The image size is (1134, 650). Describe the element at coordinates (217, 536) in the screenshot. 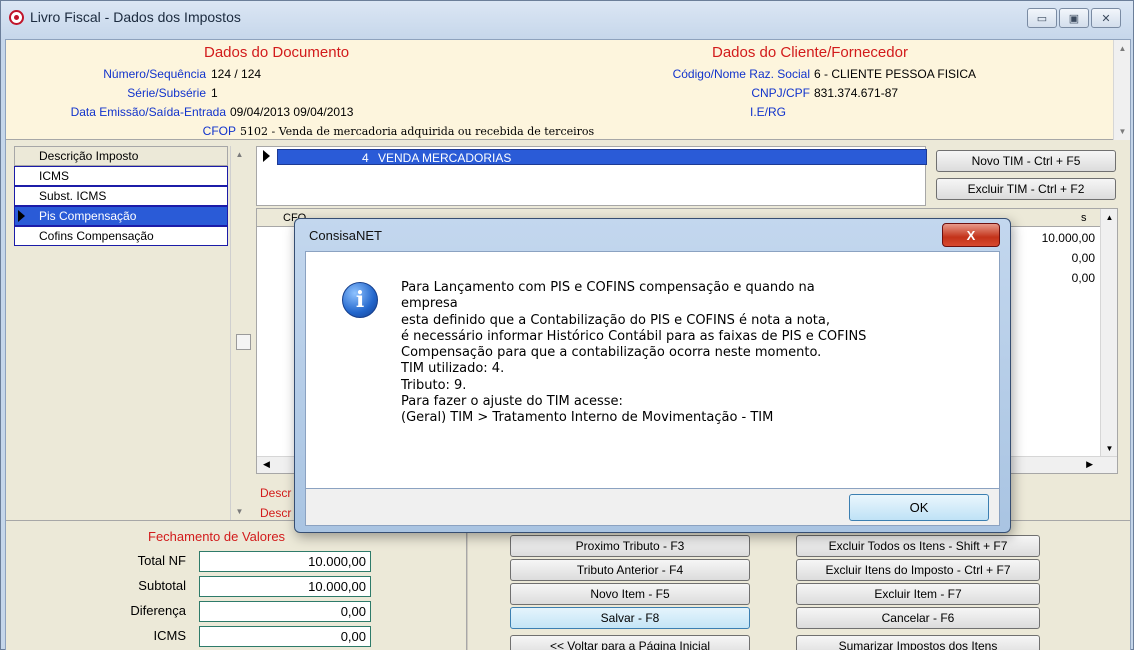

I see `fechamento-title: Fechamento de Valores` at that location.